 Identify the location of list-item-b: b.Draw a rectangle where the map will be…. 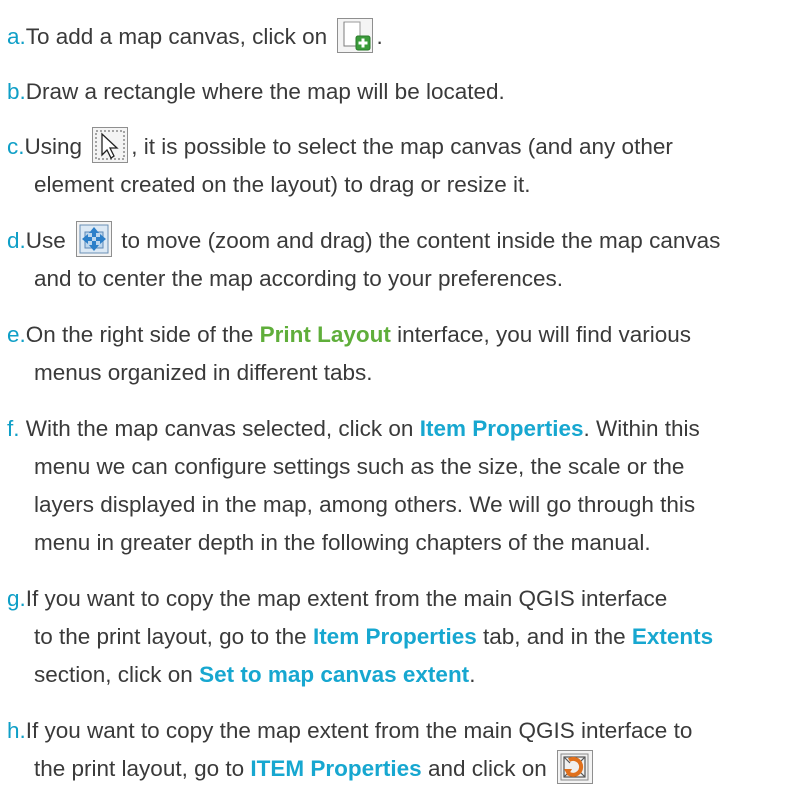
(402, 92).